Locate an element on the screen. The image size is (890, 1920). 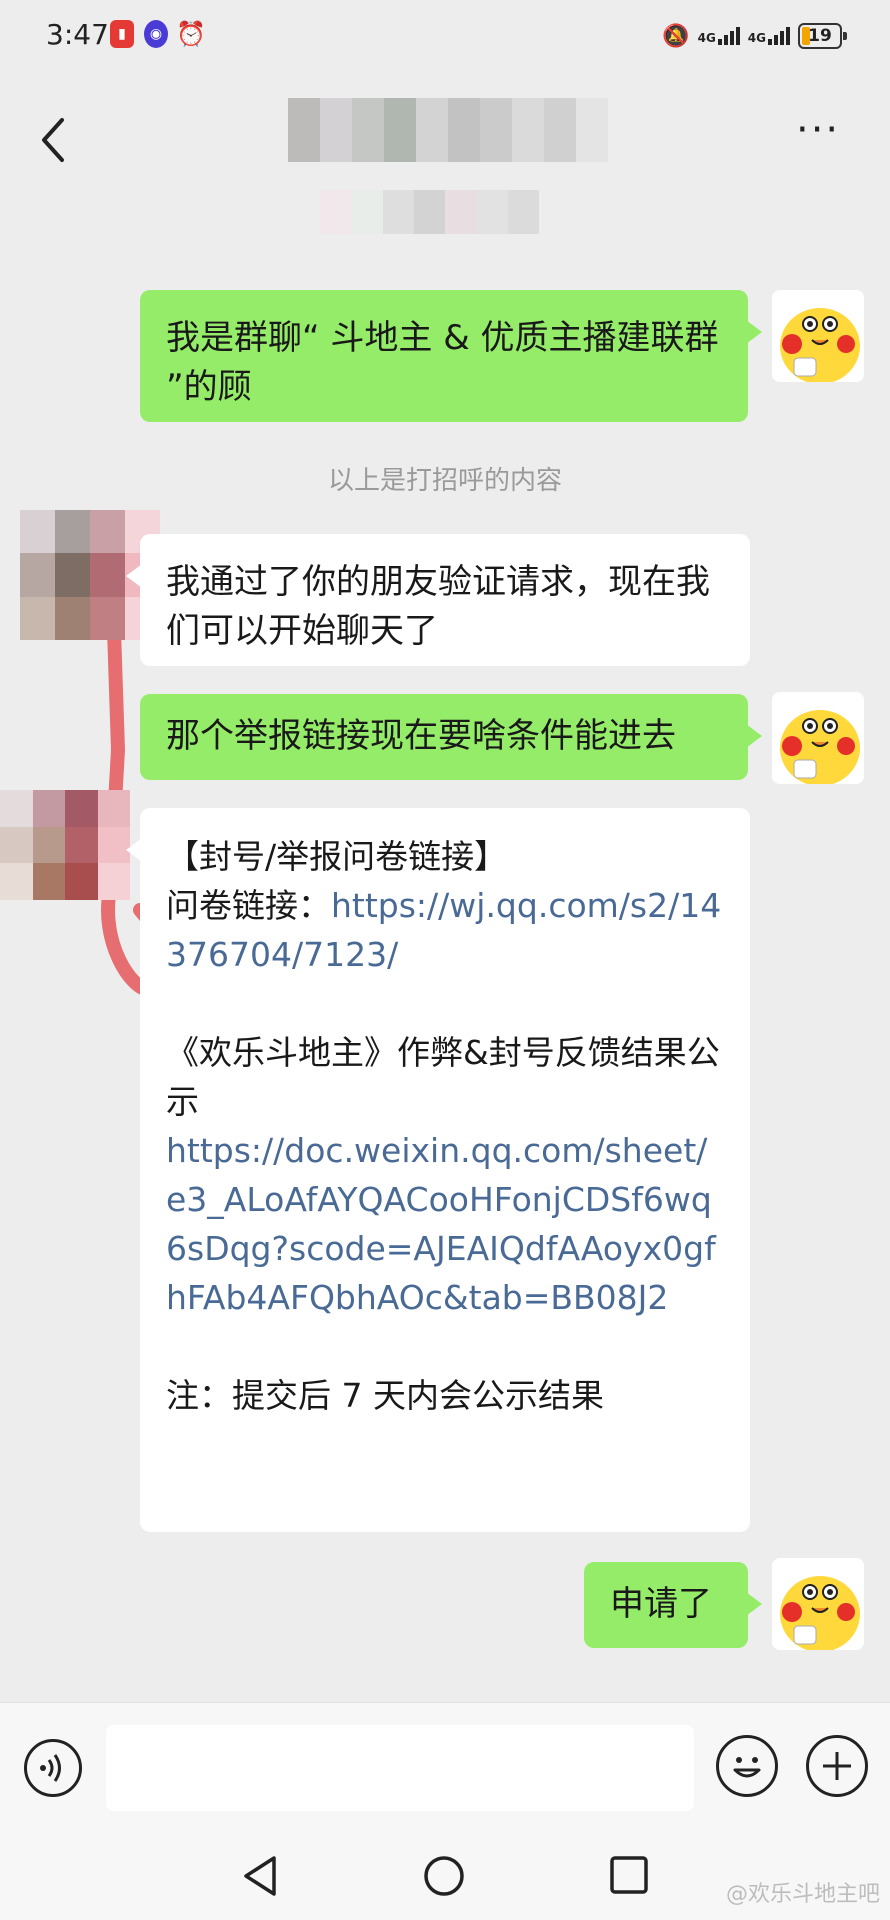
contact-avatar-blurred is located at coordinates (65, 845).